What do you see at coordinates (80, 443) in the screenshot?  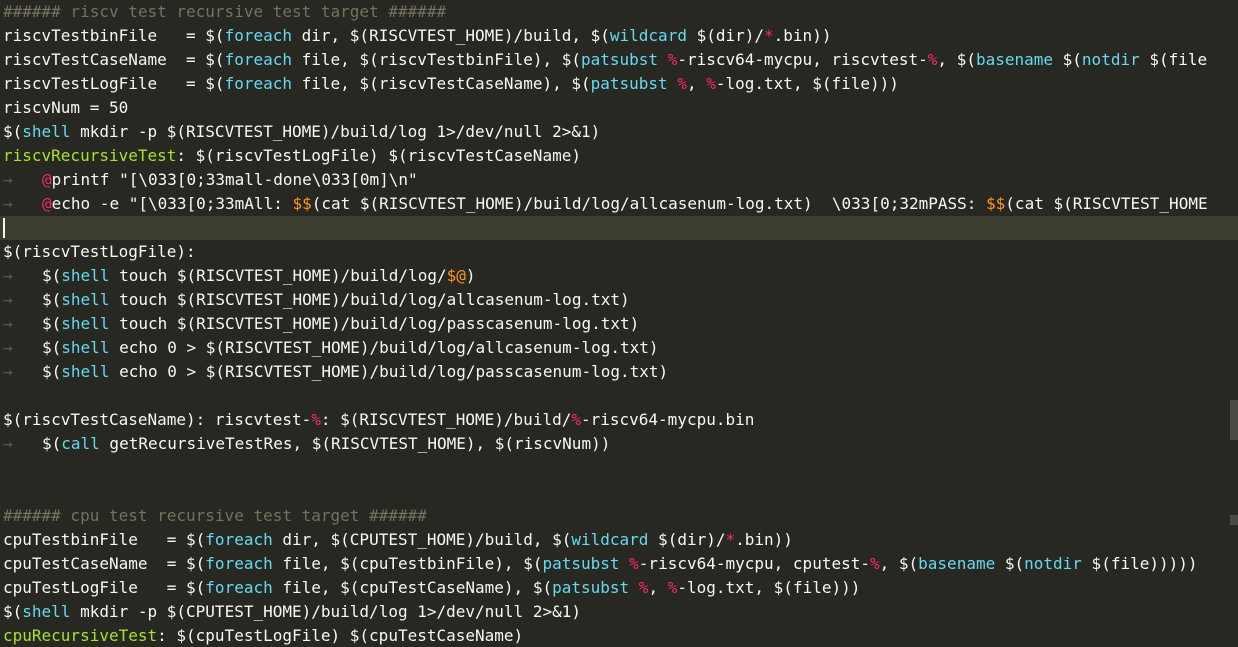 I see `code-token: call` at bounding box center [80, 443].